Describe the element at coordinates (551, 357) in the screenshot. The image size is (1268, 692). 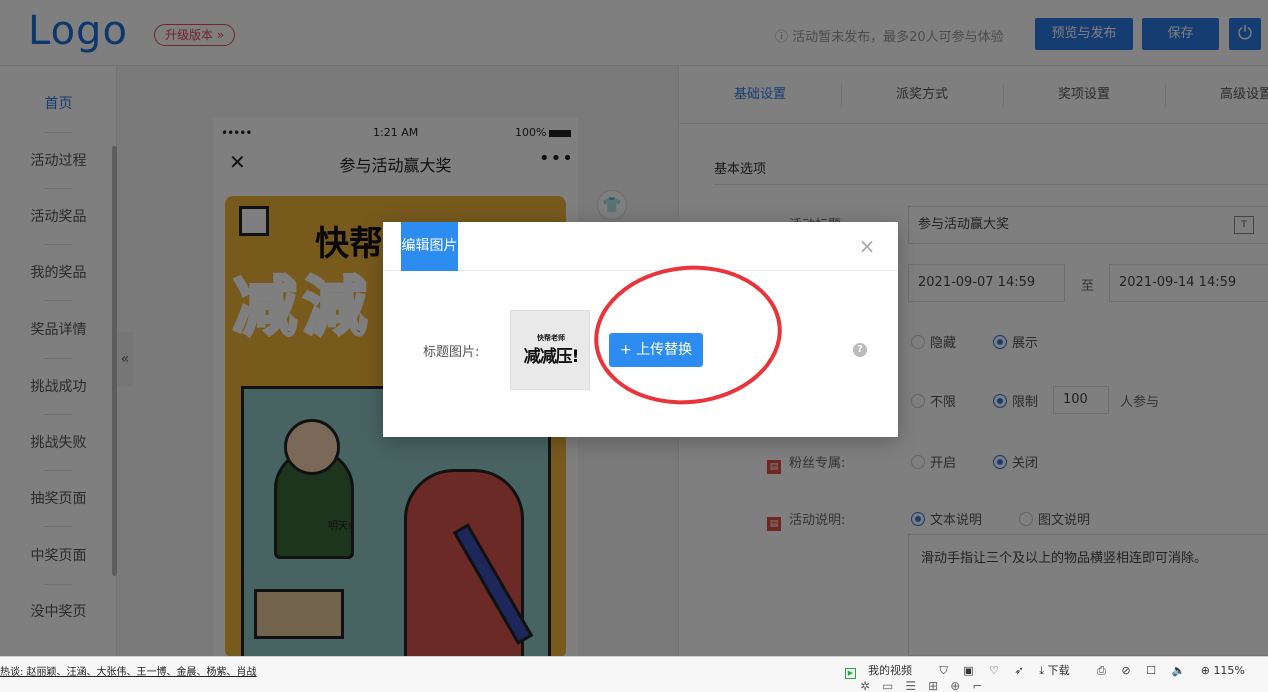
I see `thumbnail-title: 减减压!` at that location.